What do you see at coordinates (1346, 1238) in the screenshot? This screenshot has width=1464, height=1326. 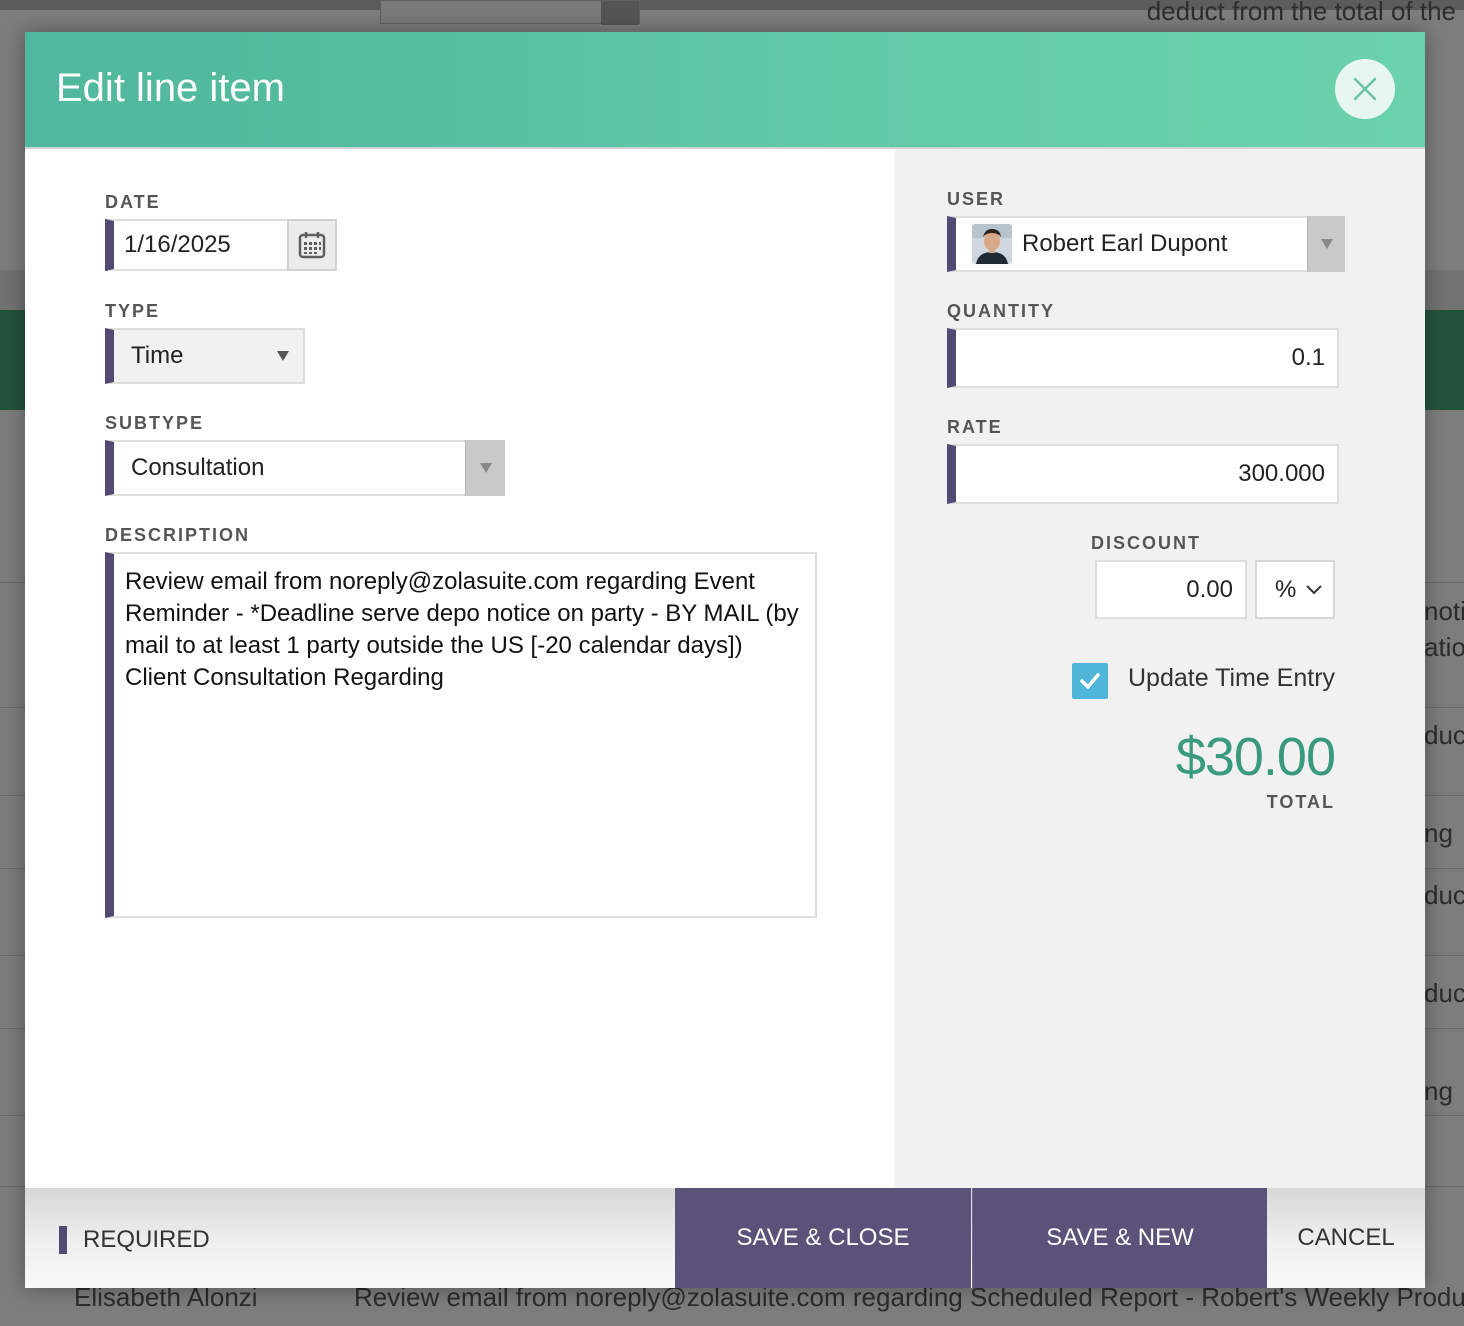 I see `cancel-button: CANCEL` at bounding box center [1346, 1238].